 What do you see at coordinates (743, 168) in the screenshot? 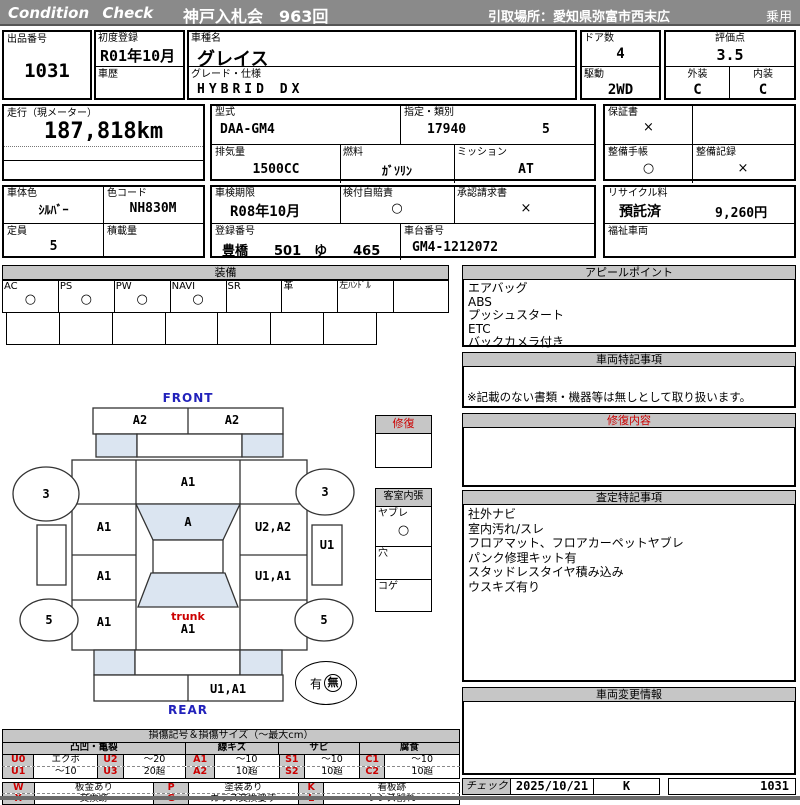
I see `maintenance-record-mark: ×` at bounding box center [743, 168].